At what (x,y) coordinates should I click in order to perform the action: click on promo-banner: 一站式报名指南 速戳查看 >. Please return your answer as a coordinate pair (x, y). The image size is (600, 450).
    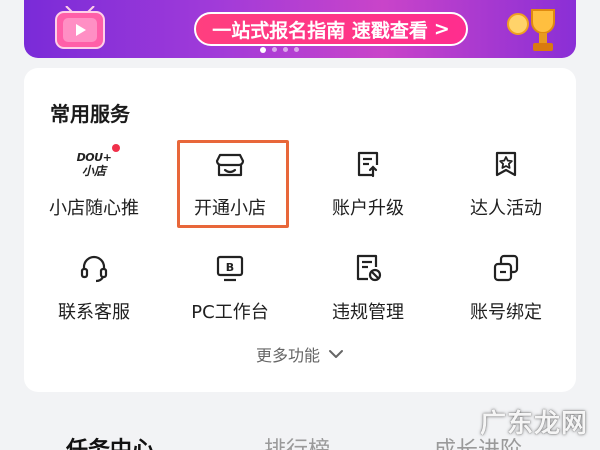
    Looking at the image, I should click on (300, 29).